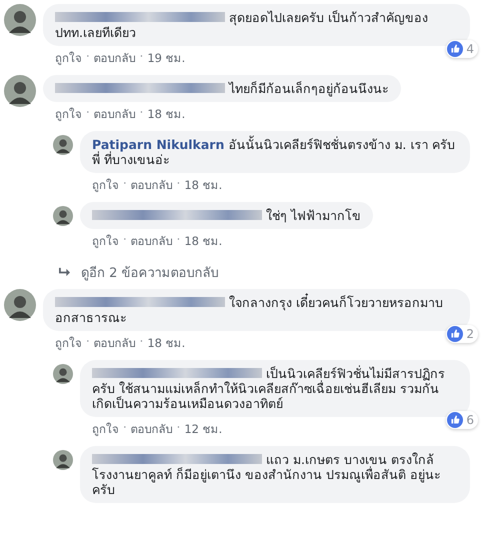 This screenshot has width=484, height=536. What do you see at coordinates (268, 388) in the screenshot?
I see `comment-text: เป็นนิวเคลียร์ฟิวชั่นไม่มีสารปฏิกรครับ ใช้สนามแม่เหล็กทำให้นิวเคลียสก๊าซเฉื่อยเช่นฮีเลียม รวมกันเกิดเป็นความร้อนเหมือนดวงอาทิตย์` at bounding box center [268, 388].